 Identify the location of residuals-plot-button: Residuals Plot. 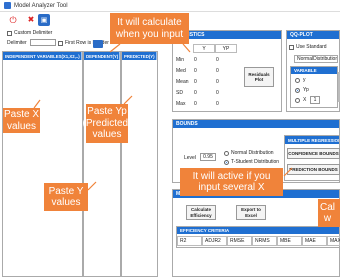
(259, 77).